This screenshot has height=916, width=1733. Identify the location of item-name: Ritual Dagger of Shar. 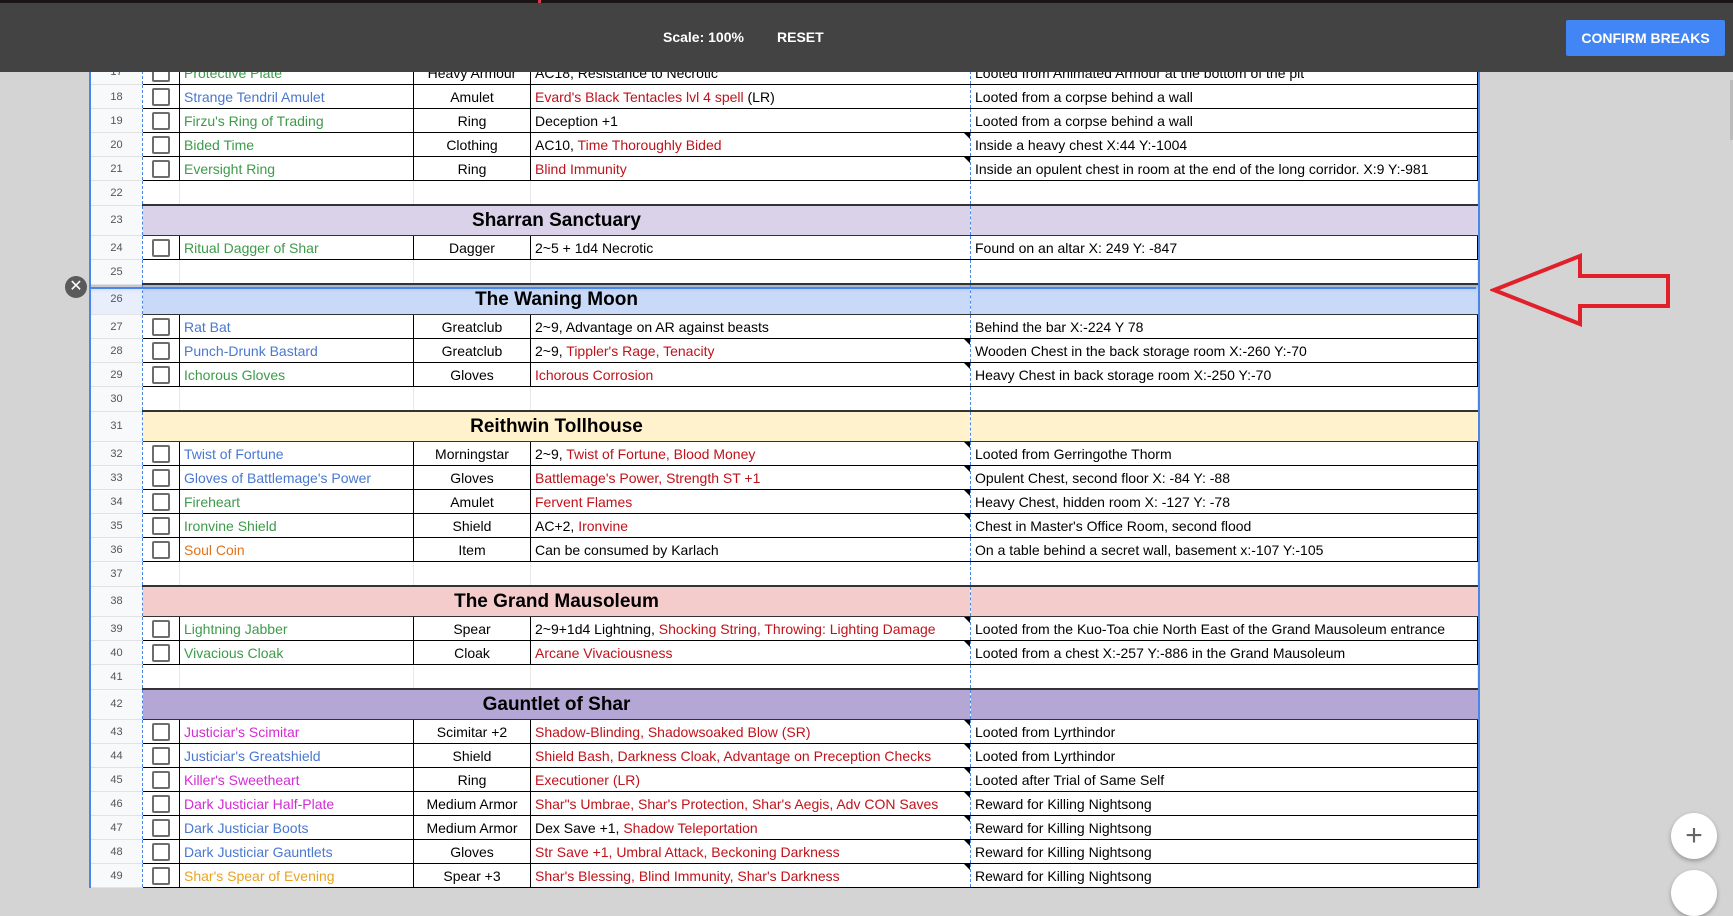
(296, 247).